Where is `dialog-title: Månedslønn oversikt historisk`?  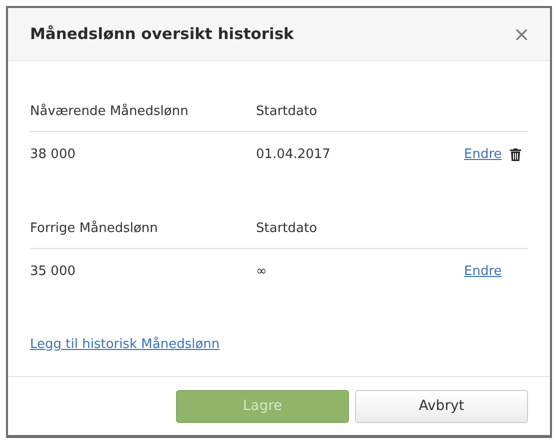
dialog-title: Månedslønn oversikt historisk is located at coordinates (162, 34).